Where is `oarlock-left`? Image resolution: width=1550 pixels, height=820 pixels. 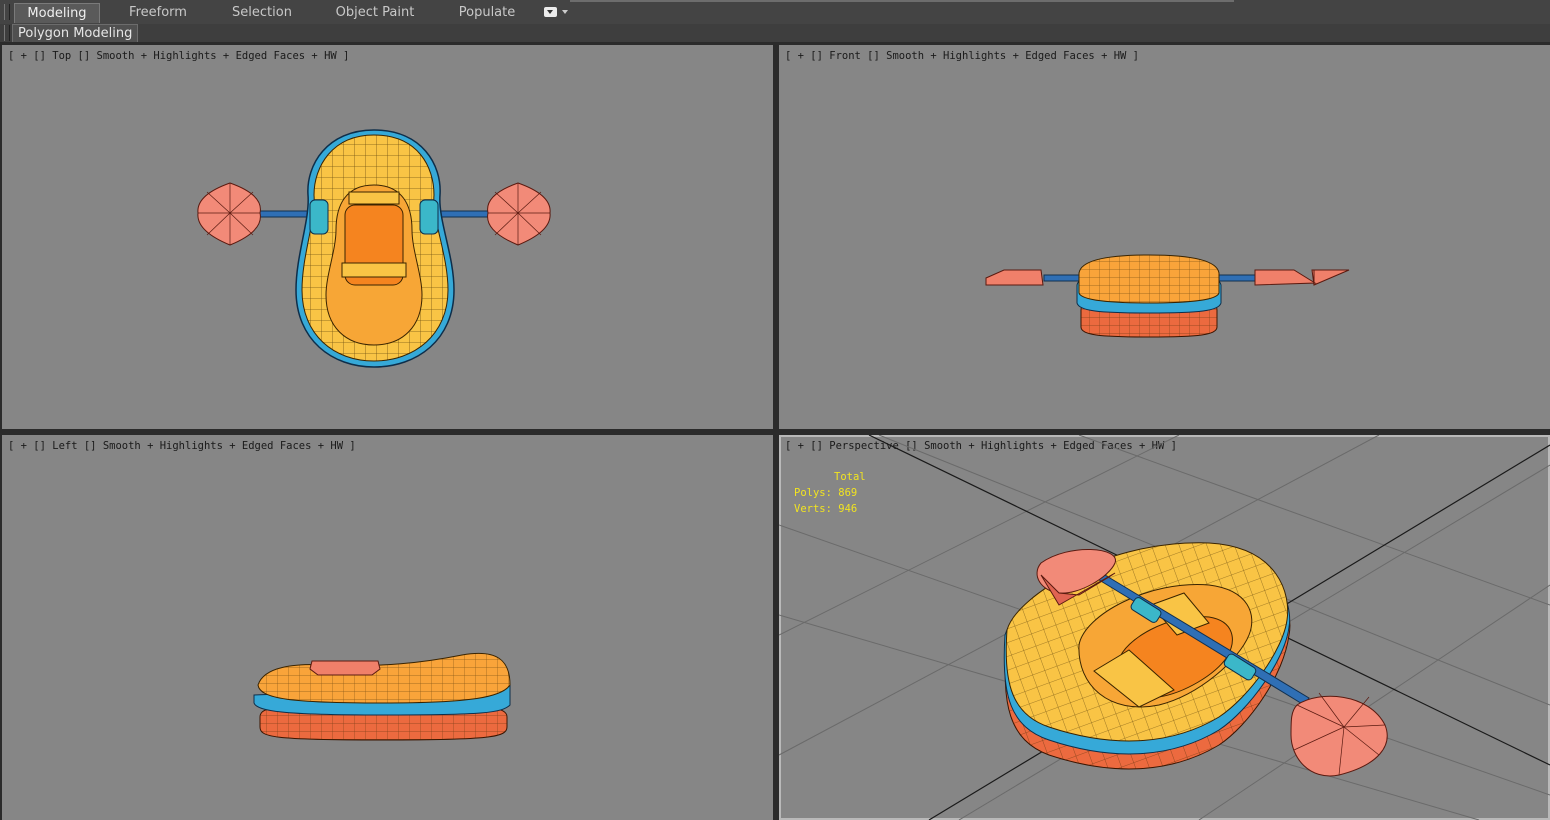 oarlock-left is located at coordinates (319, 217).